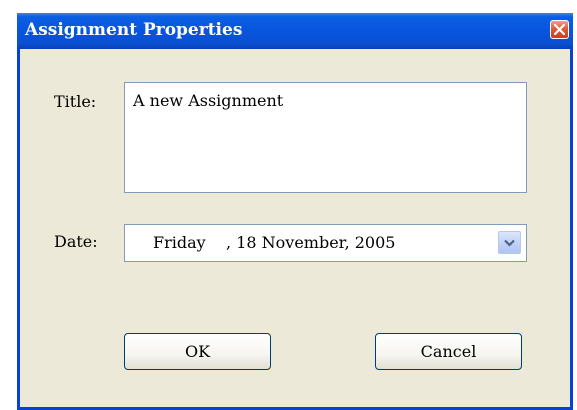 The width and height of the screenshot is (577, 410). Describe the element at coordinates (274, 242) in the screenshot. I see `date-value: Friday , 18 November, 2005` at that location.